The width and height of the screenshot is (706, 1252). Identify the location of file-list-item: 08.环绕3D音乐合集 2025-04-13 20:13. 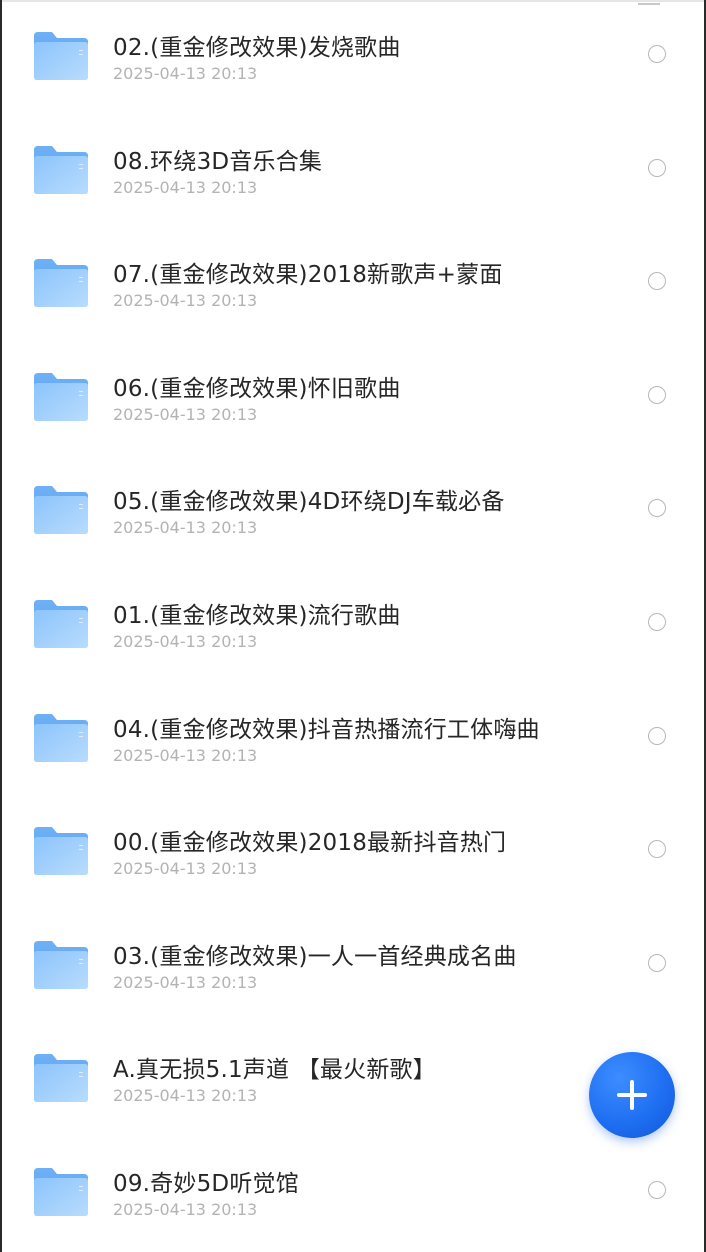
(353, 170).